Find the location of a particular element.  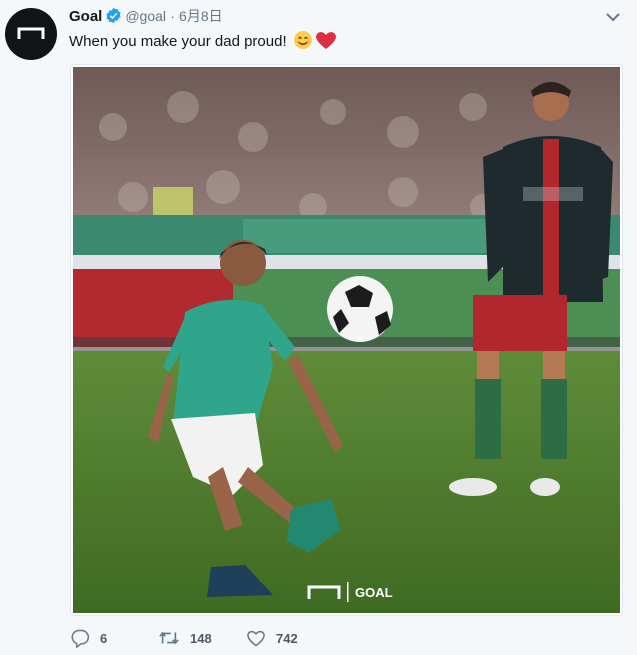

verified-badge-icon is located at coordinates (113, 15).